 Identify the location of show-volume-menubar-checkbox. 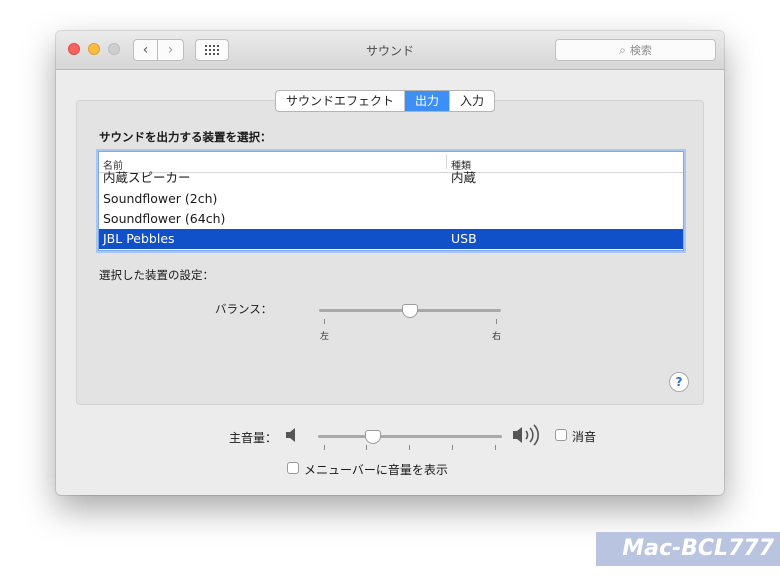
(293, 468).